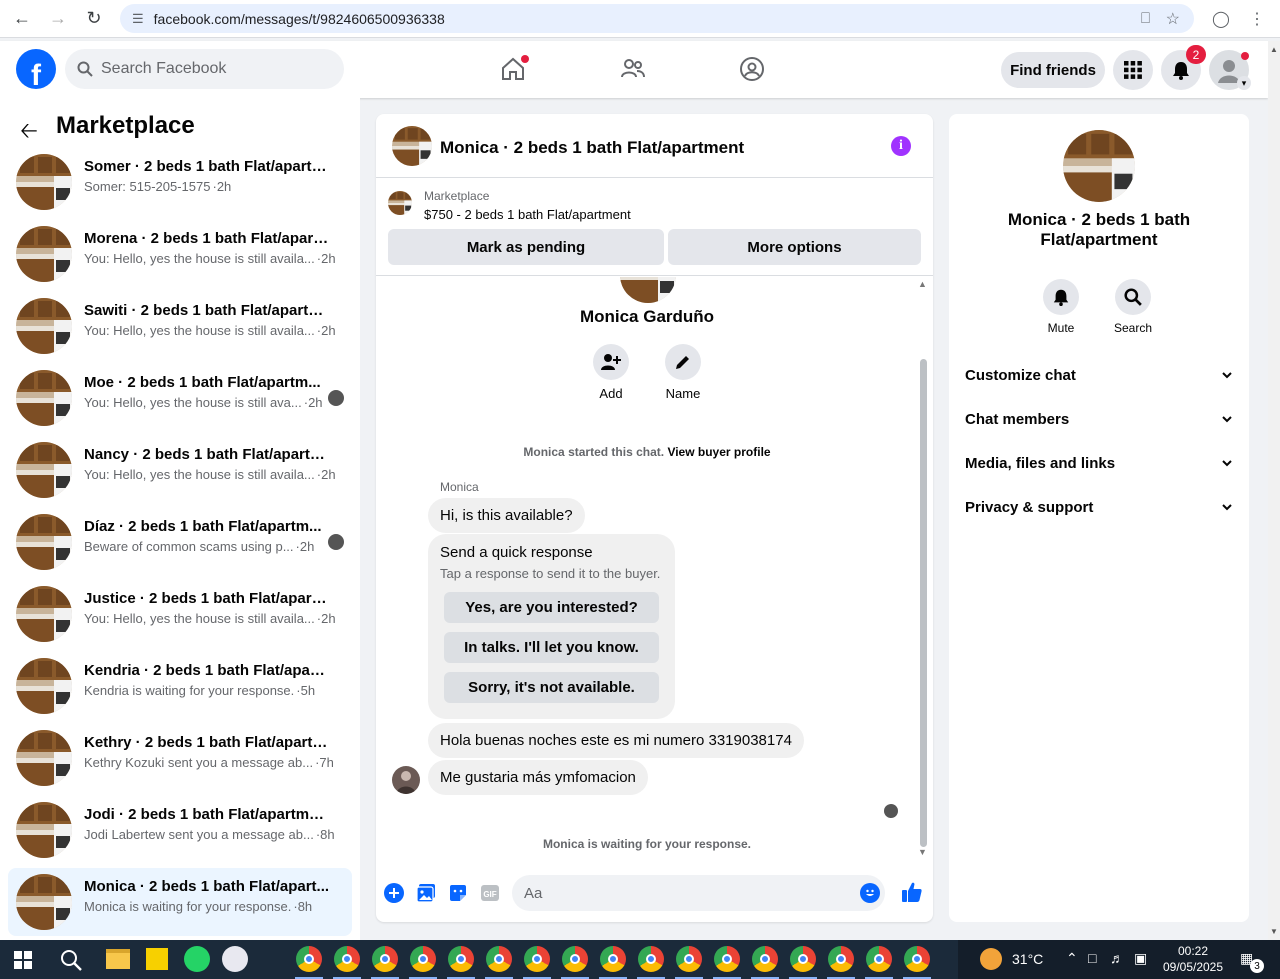  Describe the element at coordinates (1053, 70) in the screenshot. I see `find-friends-button: Find friends` at that location.